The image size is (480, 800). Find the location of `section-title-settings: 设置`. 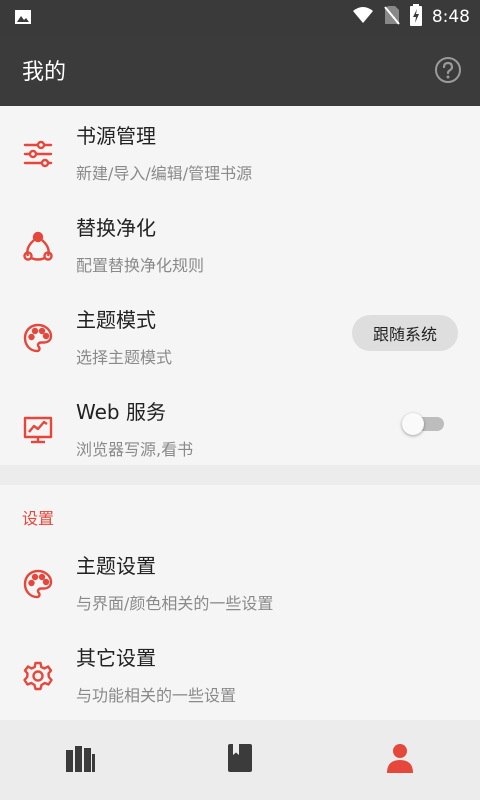

section-title-settings: 设置 is located at coordinates (38, 518).